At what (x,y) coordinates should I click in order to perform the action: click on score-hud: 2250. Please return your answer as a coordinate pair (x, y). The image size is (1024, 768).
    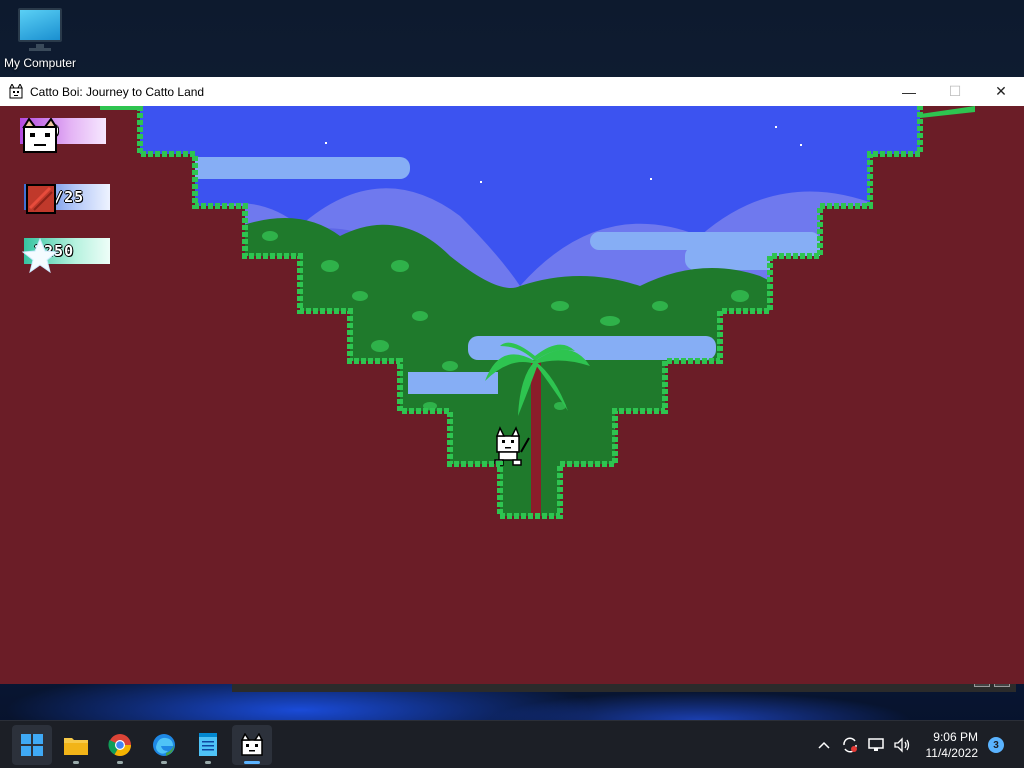
    Looking at the image, I should click on (66, 256).